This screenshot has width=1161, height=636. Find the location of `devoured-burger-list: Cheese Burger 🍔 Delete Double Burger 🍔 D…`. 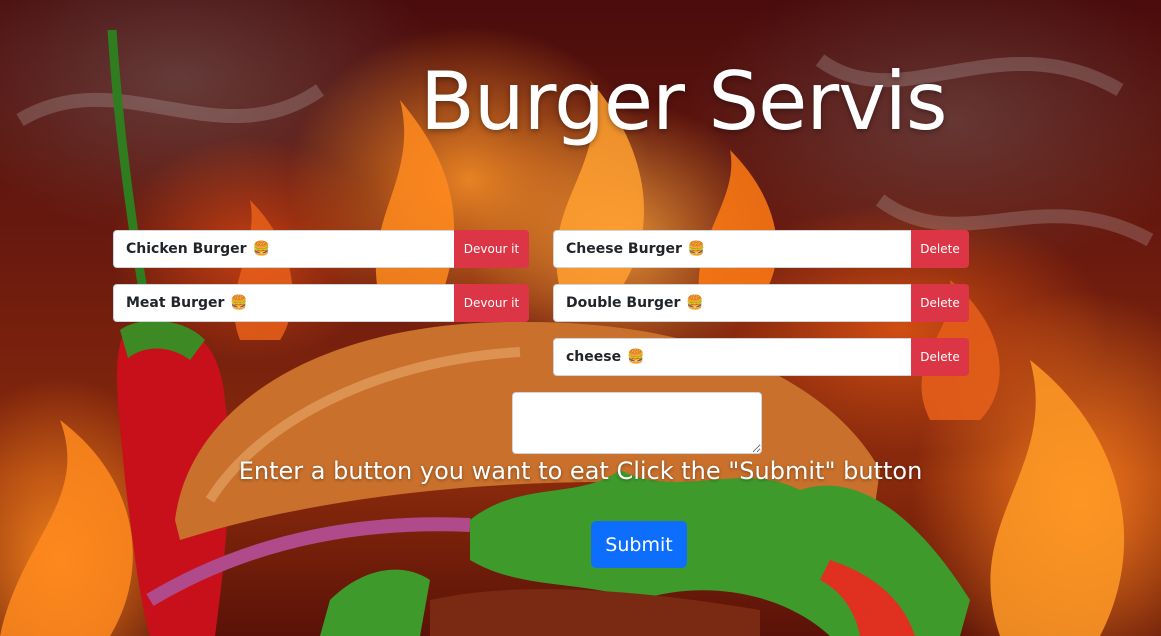

devoured-burger-list: Cheese Burger 🍔 Delete Double Burger 🍔 D… is located at coordinates (761, 311).